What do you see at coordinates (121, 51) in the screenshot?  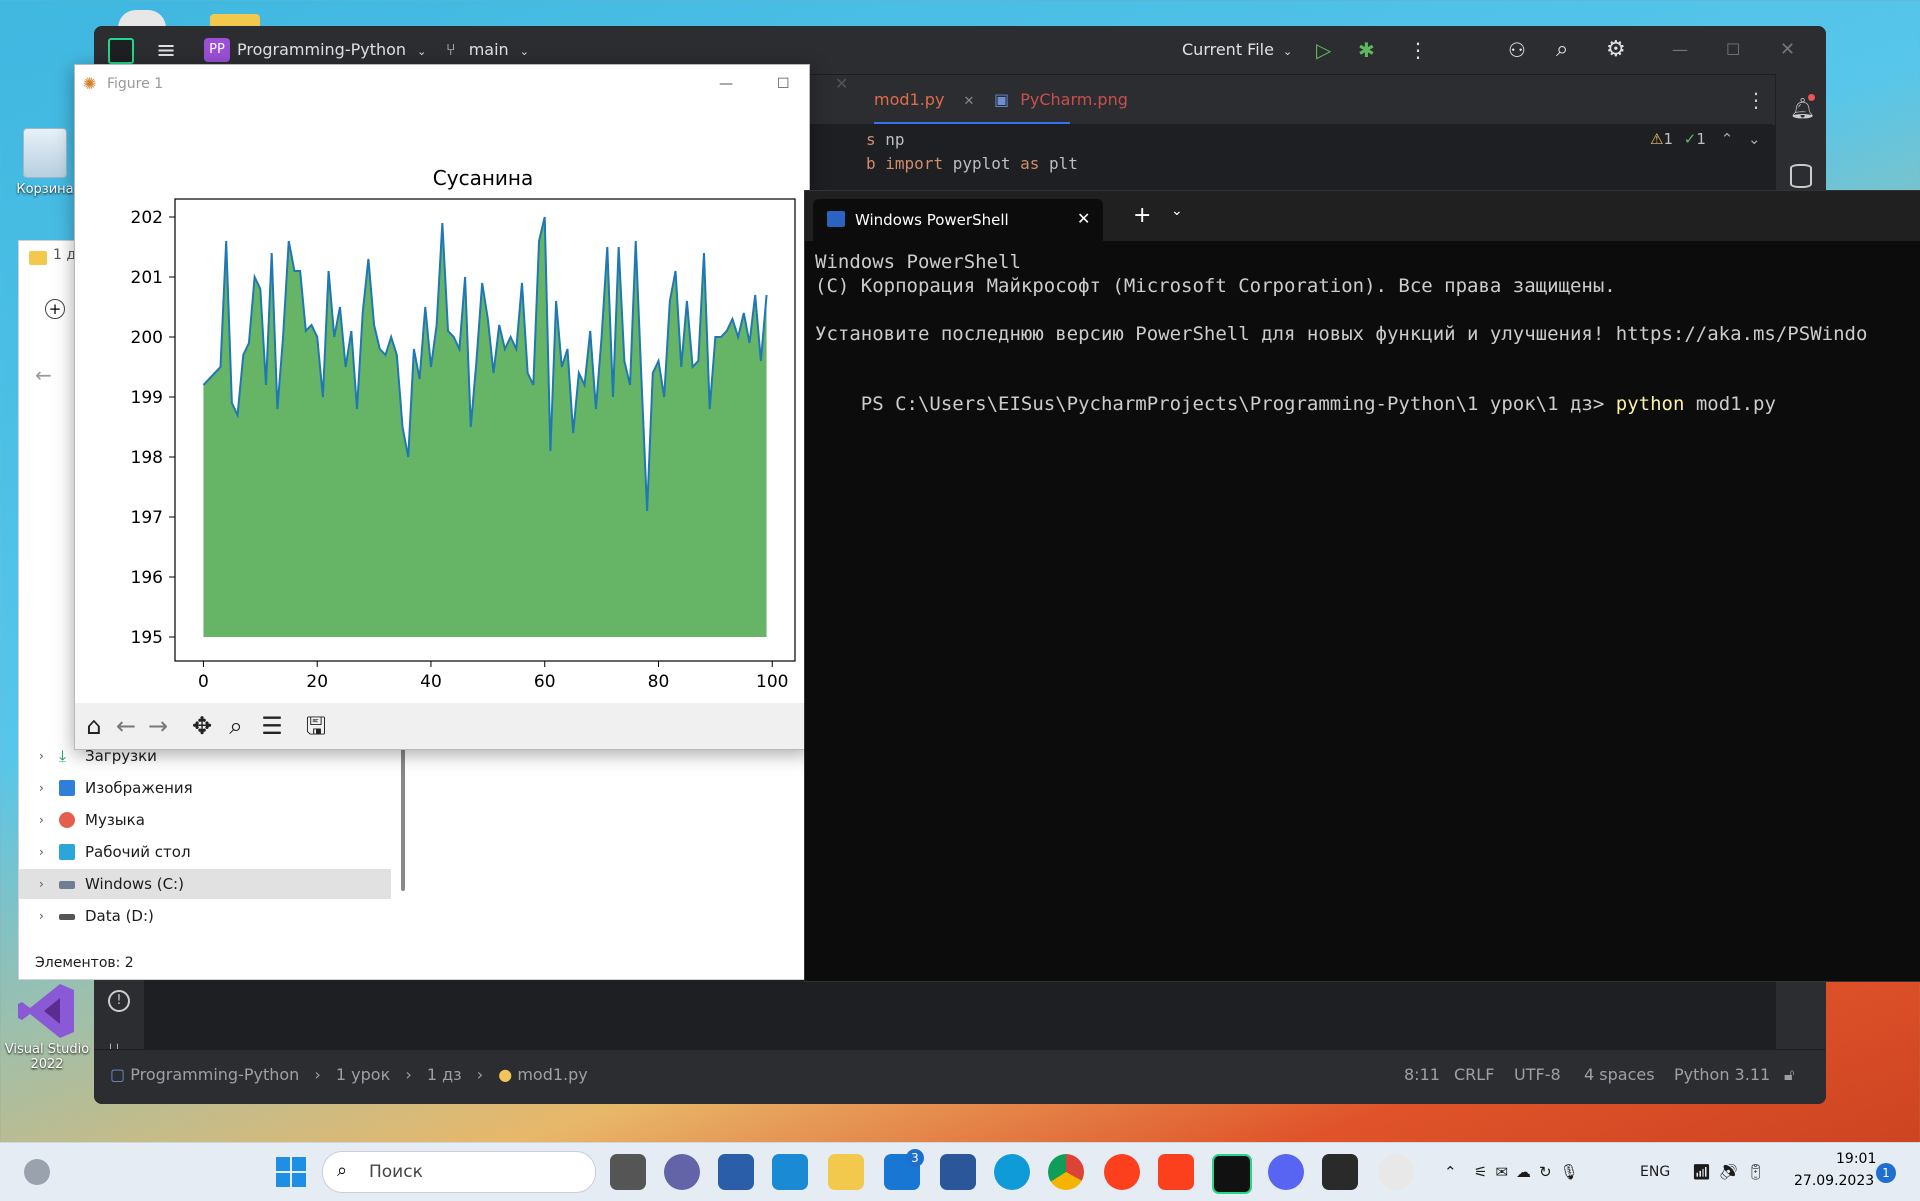 I see `pycharm-logo-icon` at bounding box center [121, 51].